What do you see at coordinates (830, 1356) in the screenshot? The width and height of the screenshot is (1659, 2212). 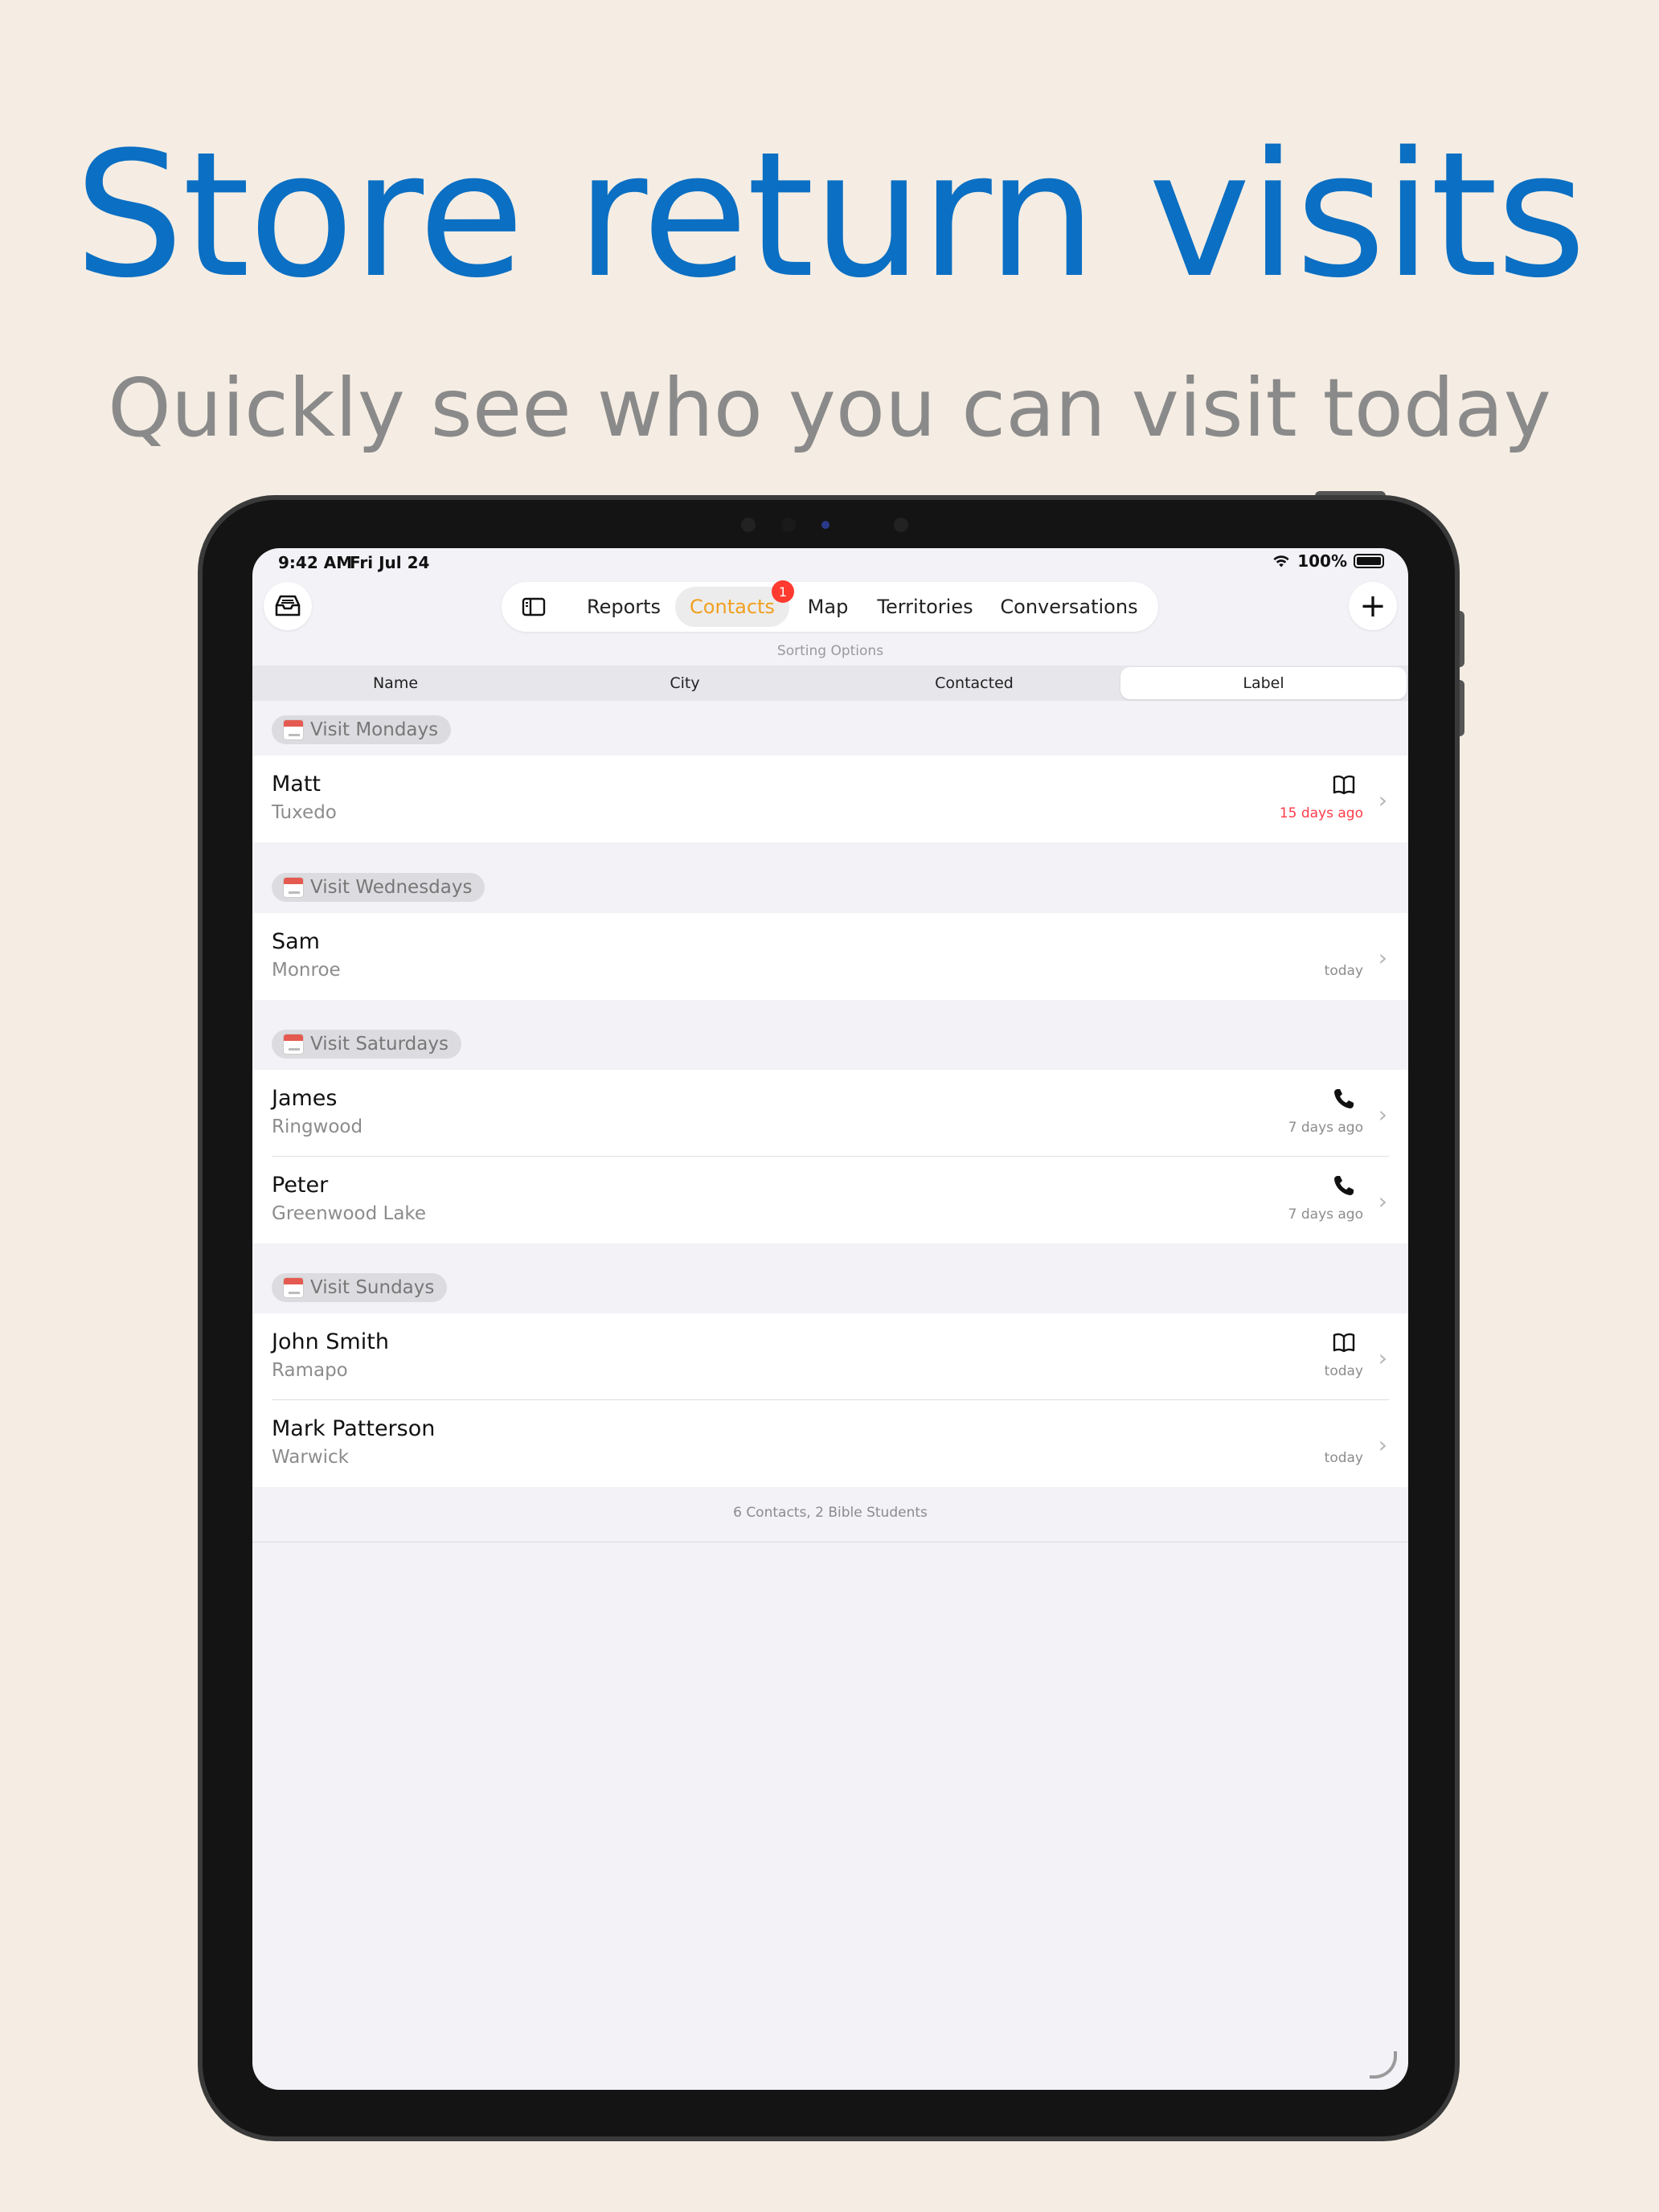 I see `contact-row: John Smith Ramapo today ›` at bounding box center [830, 1356].